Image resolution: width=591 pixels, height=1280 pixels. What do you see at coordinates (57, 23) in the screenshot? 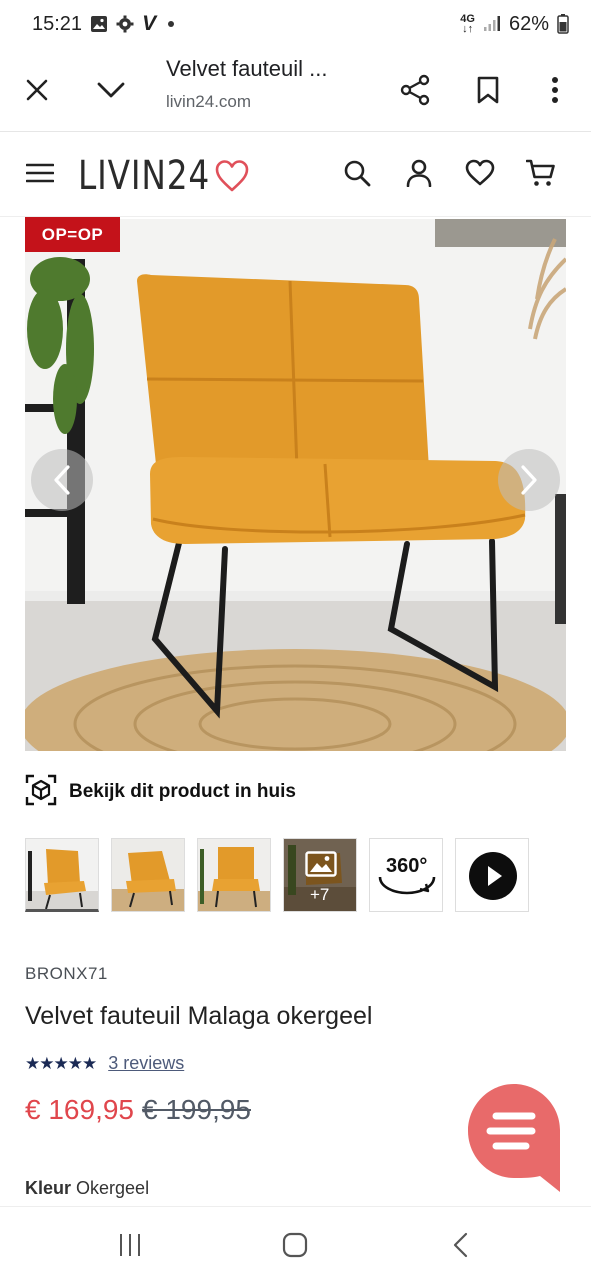
I see `clock: 15:21` at bounding box center [57, 23].